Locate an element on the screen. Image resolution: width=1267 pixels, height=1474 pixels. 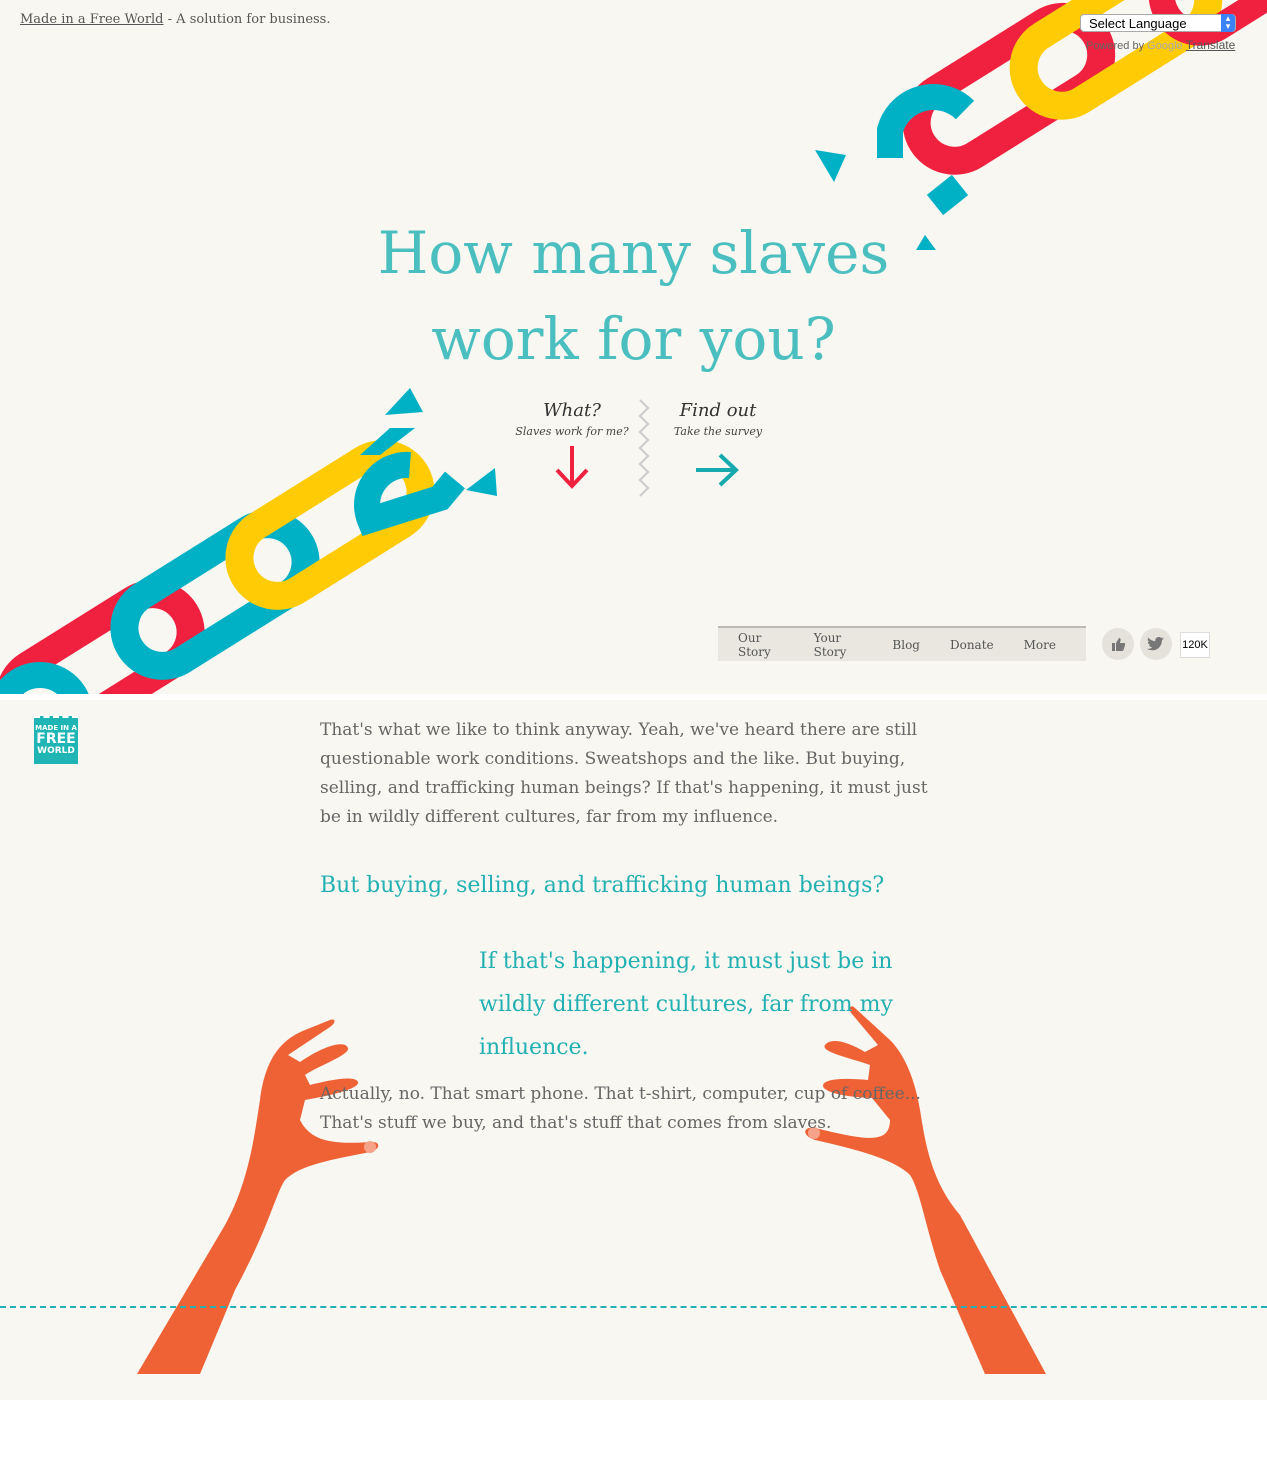
site-link: Made in a Free World is located at coordinates (92, 19).